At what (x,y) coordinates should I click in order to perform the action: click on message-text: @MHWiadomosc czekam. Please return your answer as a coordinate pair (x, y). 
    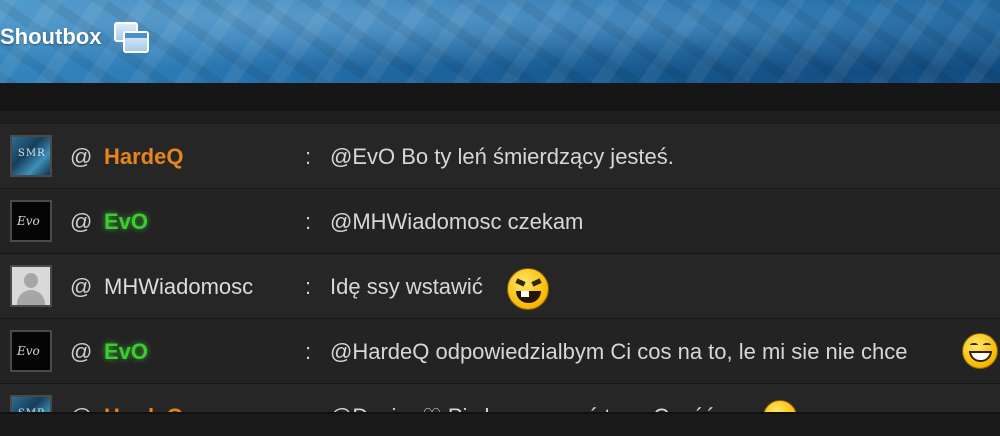
    Looking at the image, I should click on (457, 221).